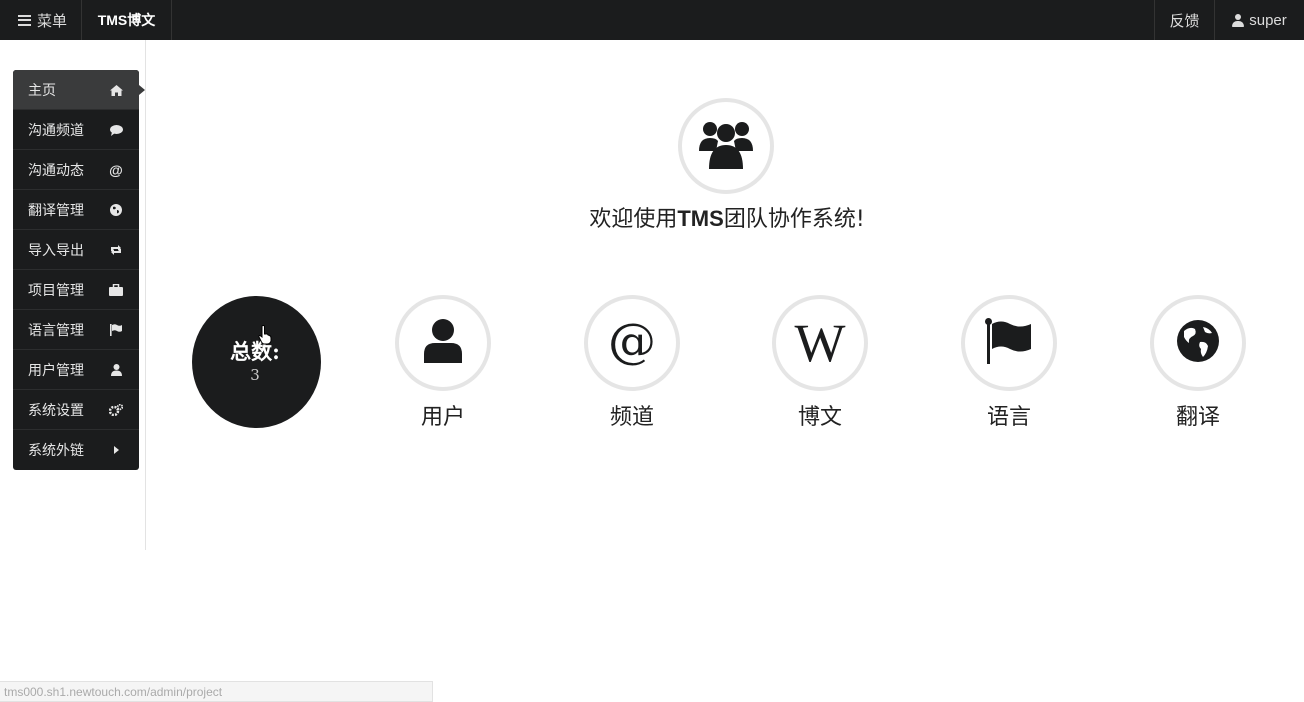 This screenshot has width=1304, height=702. I want to click on globe-icon, so click(1198, 343).